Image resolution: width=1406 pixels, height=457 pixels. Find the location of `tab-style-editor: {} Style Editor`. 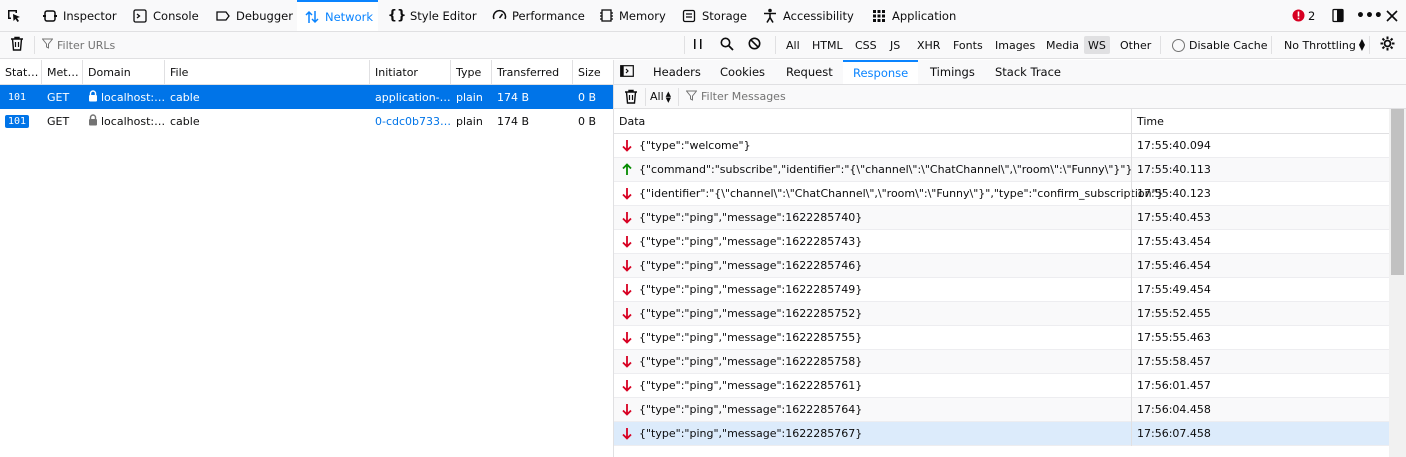

tab-style-editor: {} Style Editor is located at coordinates (432, 15).